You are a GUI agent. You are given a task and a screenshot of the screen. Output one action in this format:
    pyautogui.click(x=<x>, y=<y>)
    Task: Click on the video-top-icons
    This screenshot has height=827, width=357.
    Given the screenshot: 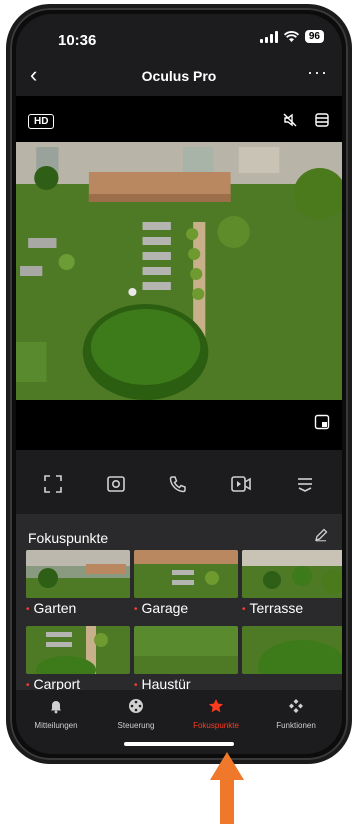 What is the action you would take?
    pyautogui.click(x=306, y=120)
    